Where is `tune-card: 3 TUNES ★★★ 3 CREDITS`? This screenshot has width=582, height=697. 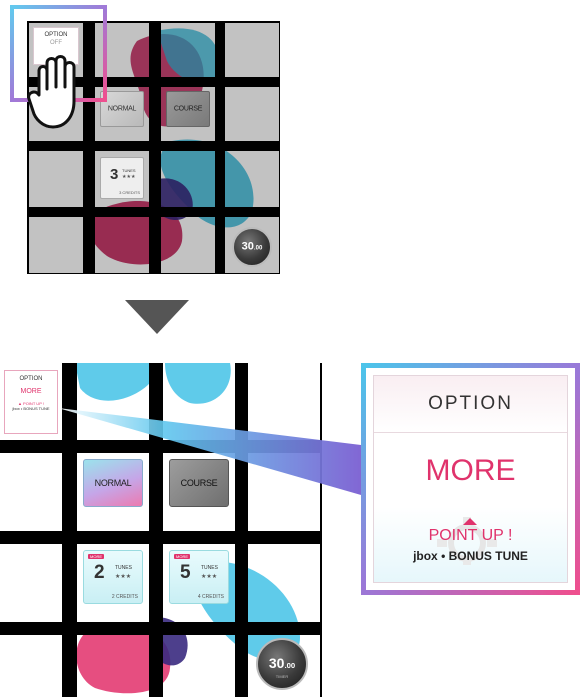
tune-card: 3 TUNES ★★★ 3 CREDITS is located at coordinates (122, 178).